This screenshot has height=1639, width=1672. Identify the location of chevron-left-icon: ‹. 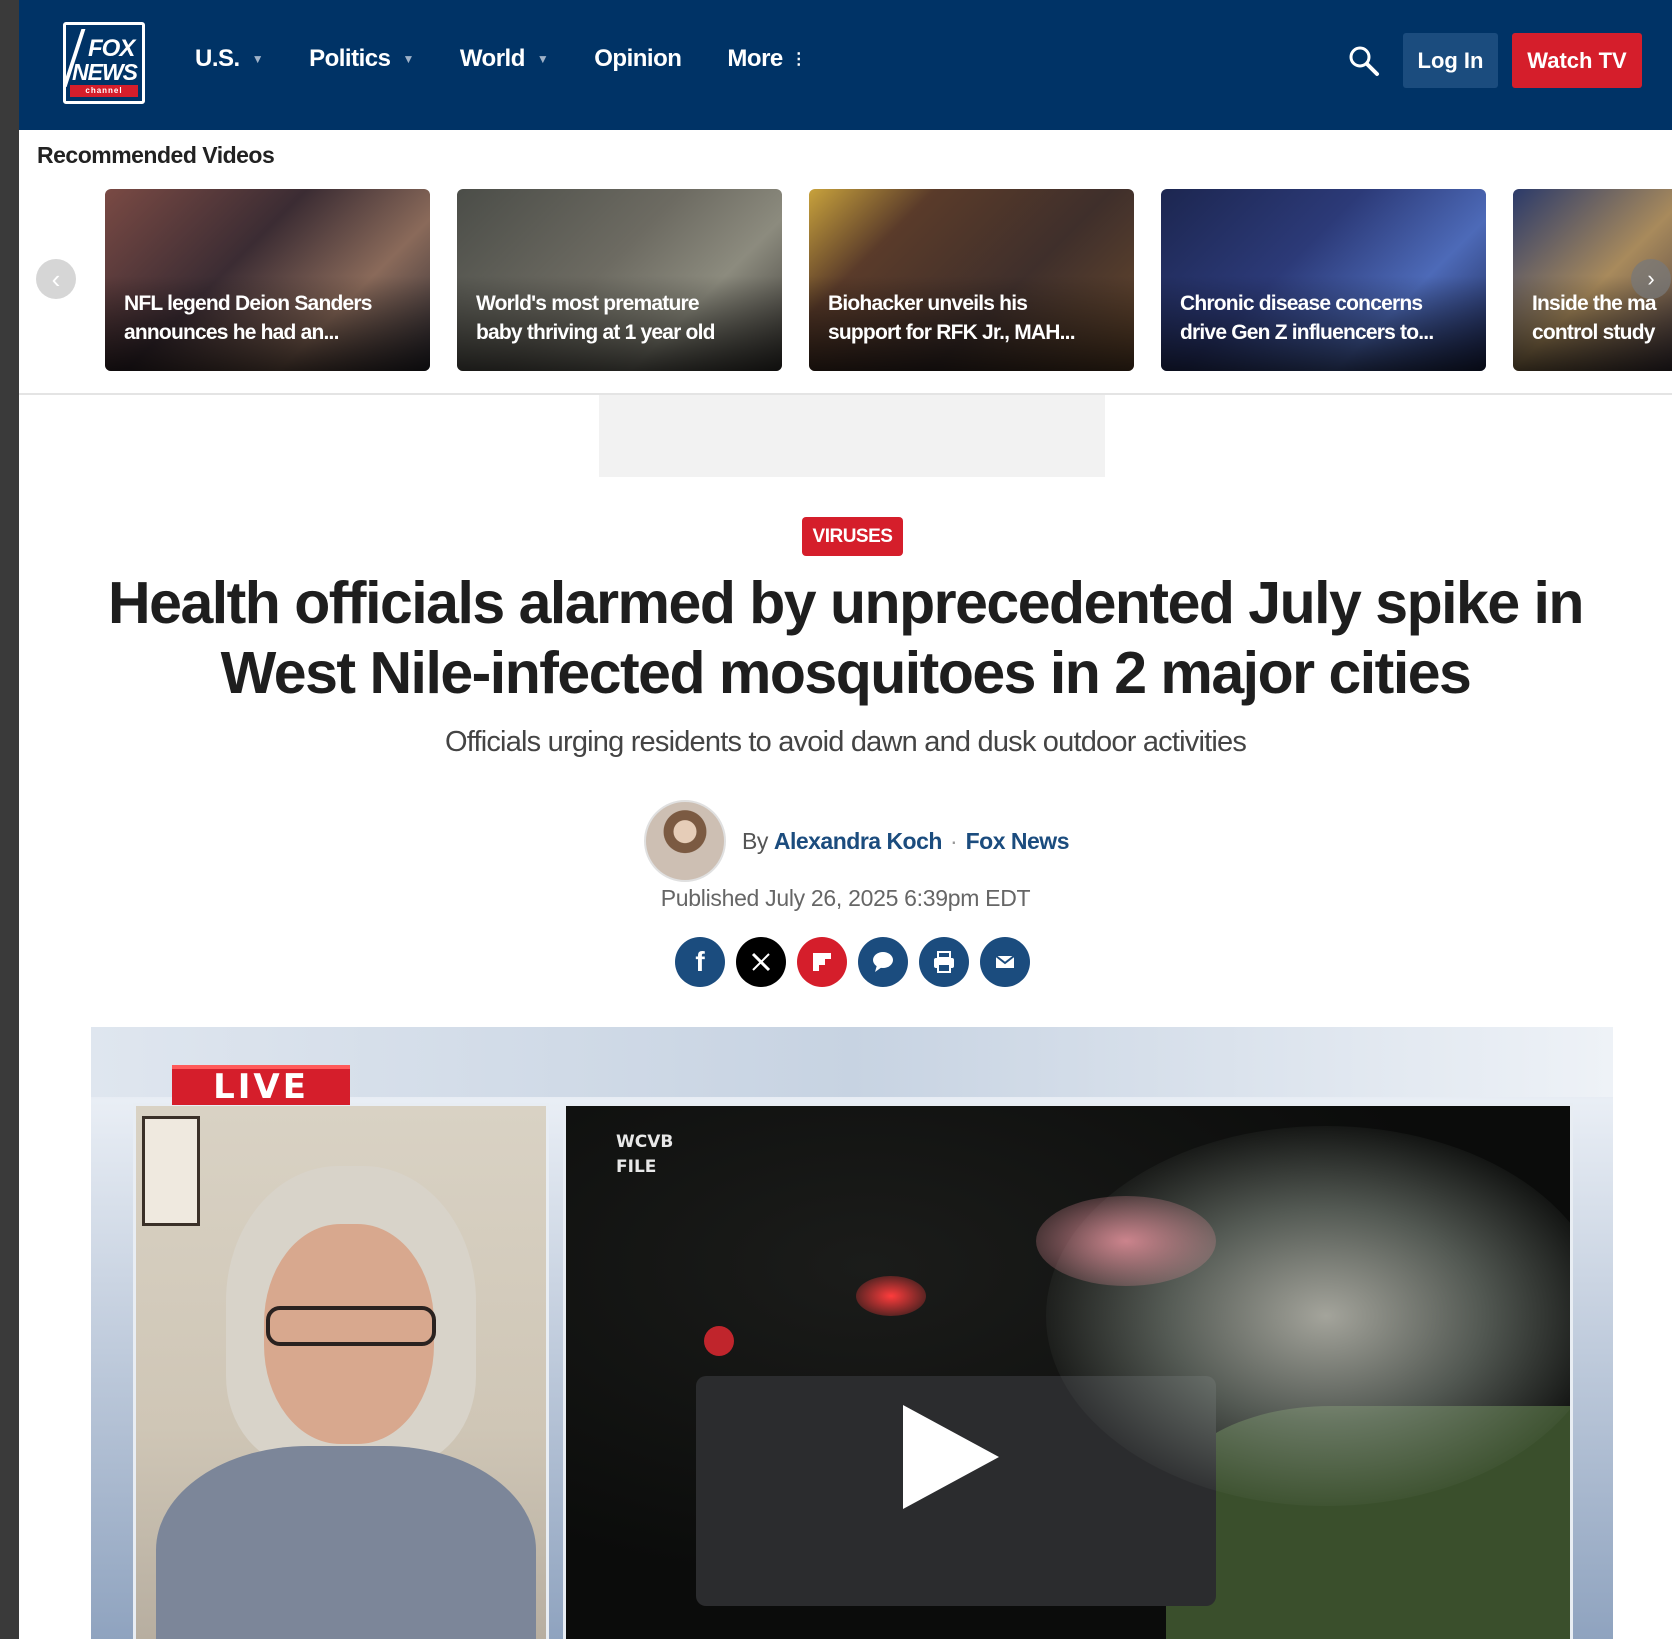
(56, 278).